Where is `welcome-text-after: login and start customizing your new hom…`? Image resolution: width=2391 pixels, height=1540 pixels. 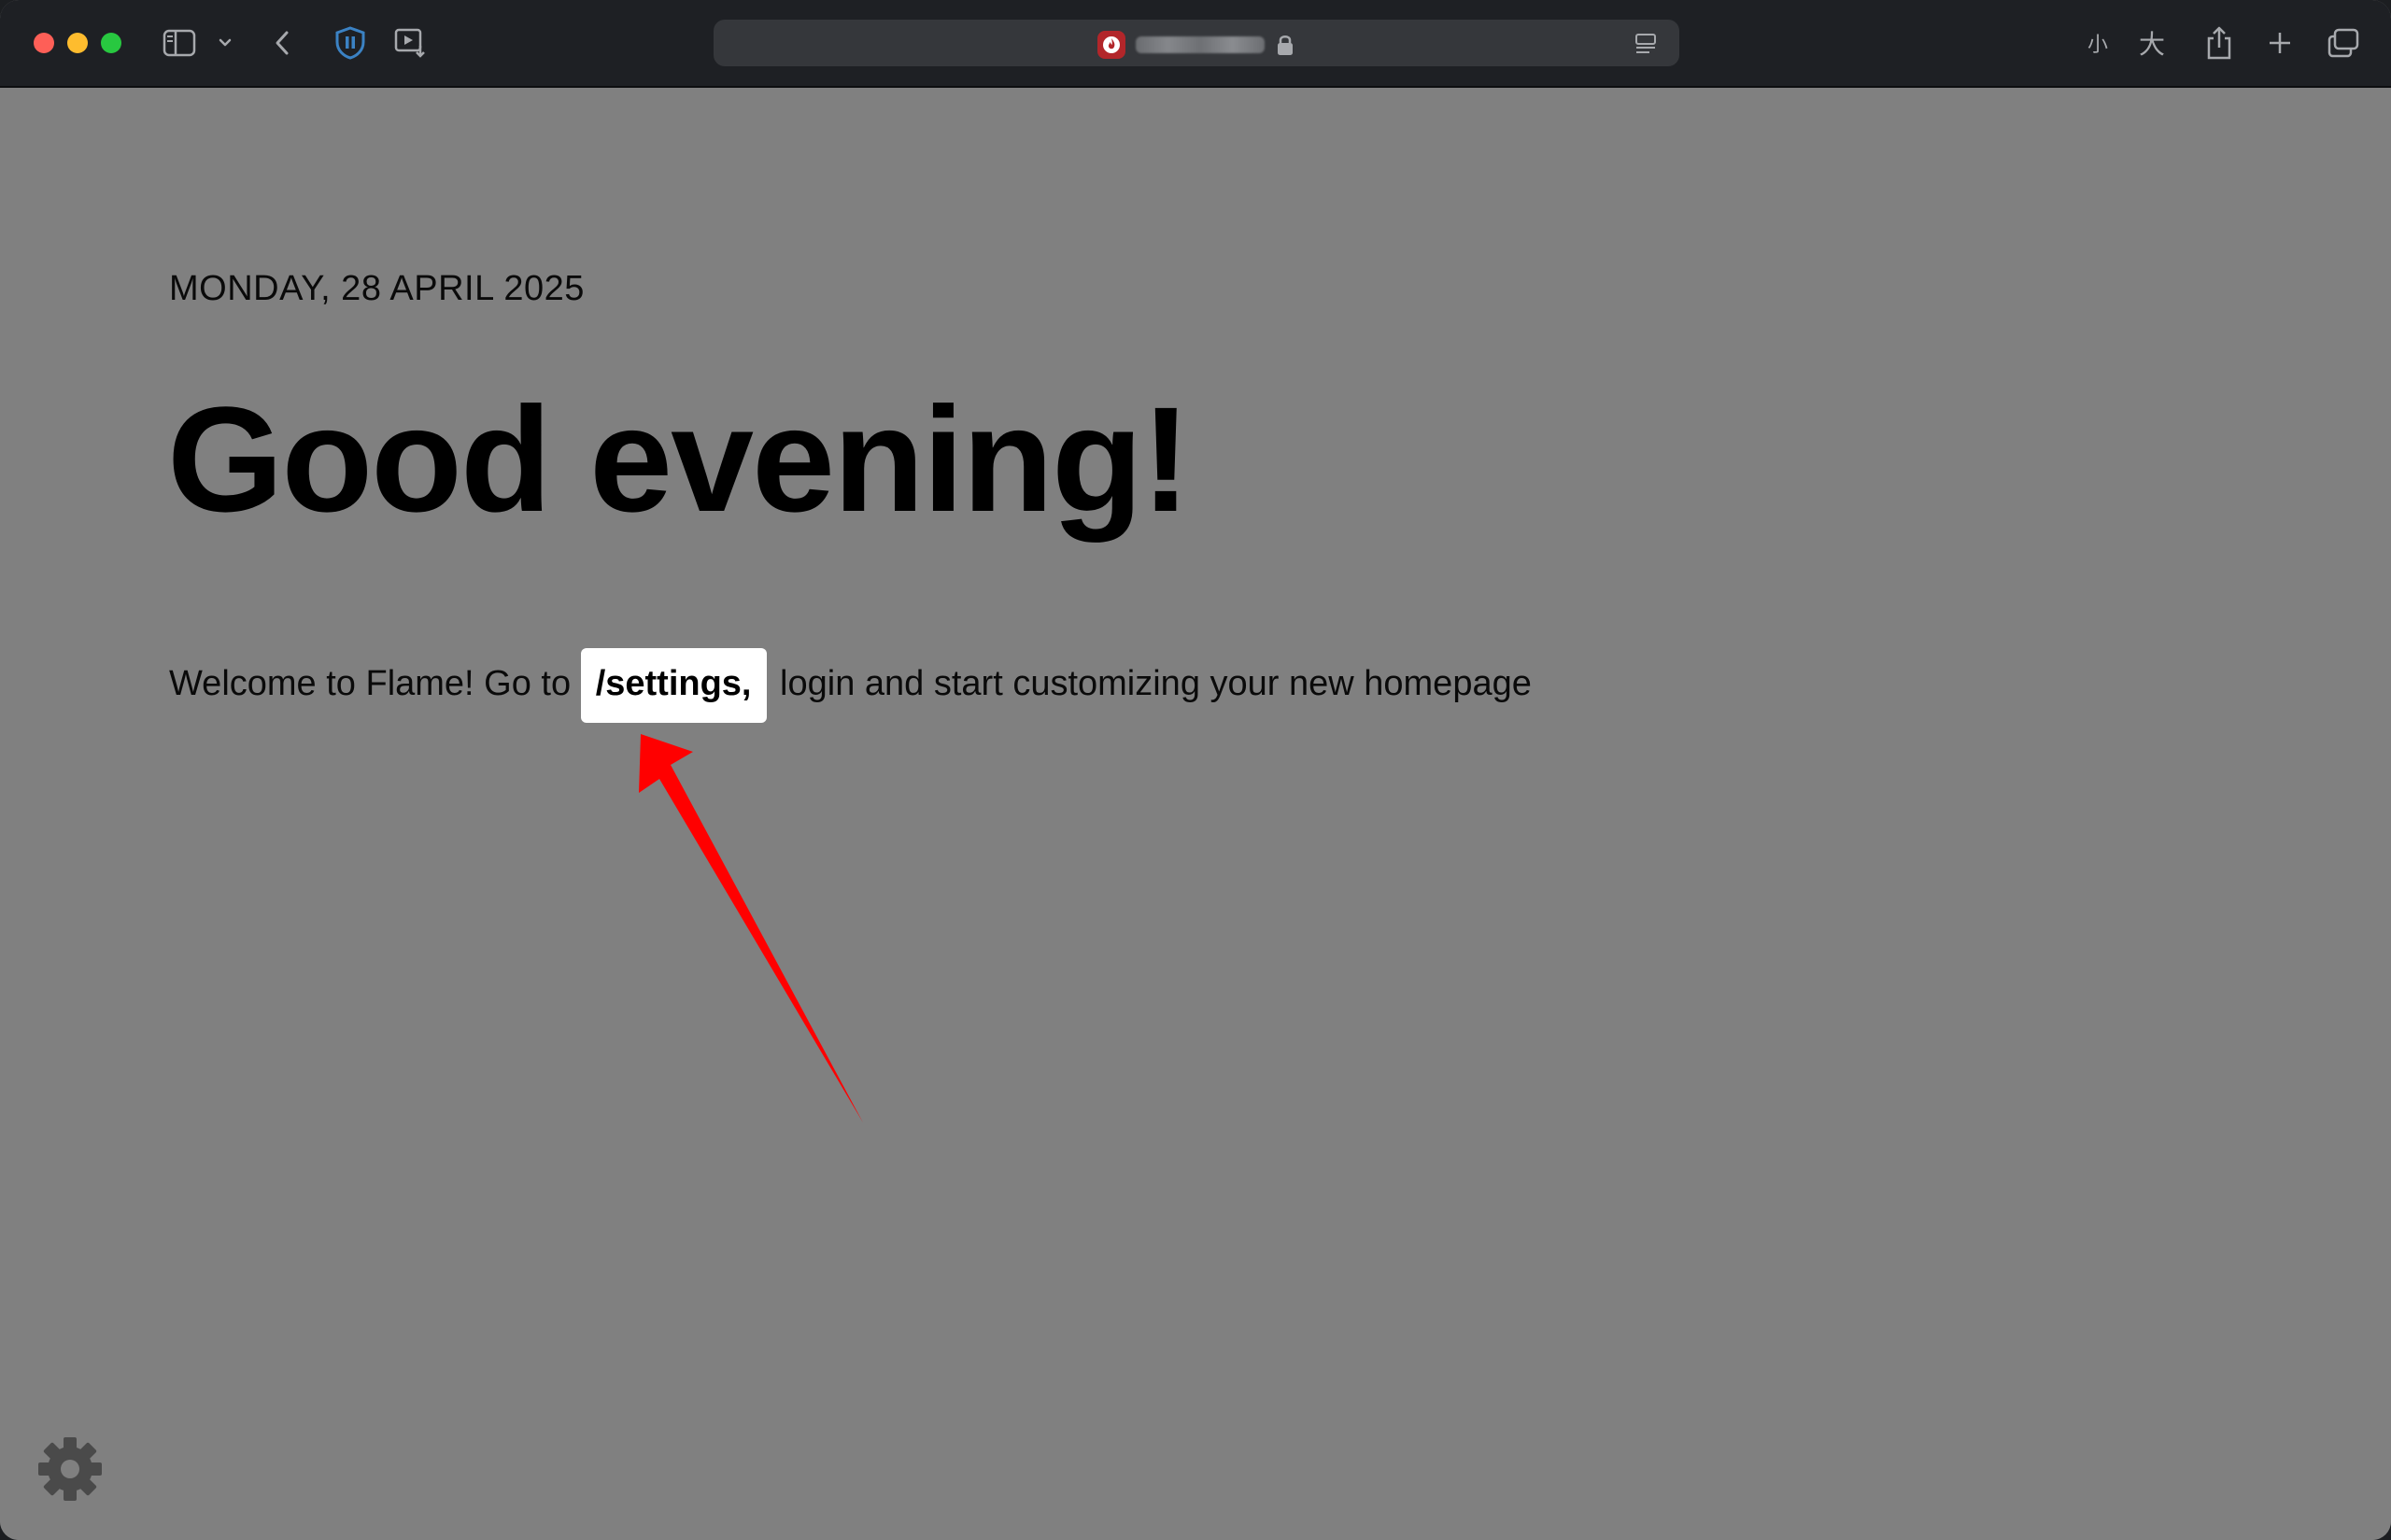
welcome-text-after: login and start customizing your new hom… is located at coordinates (1151, 683).